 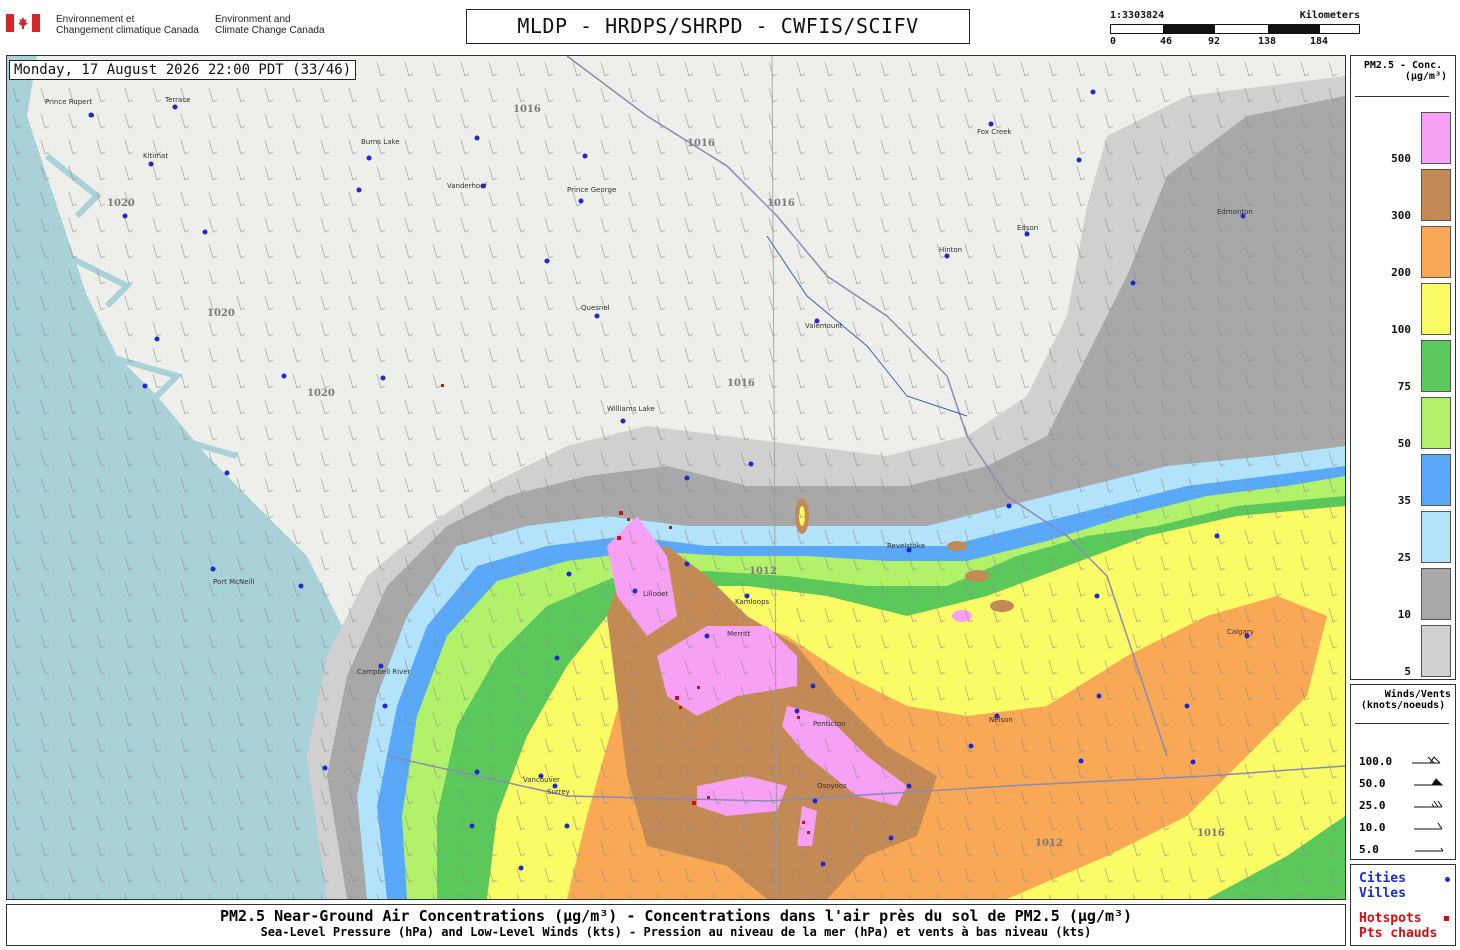 I want to click on place-label: Surrey, so click(x=558, y=792).